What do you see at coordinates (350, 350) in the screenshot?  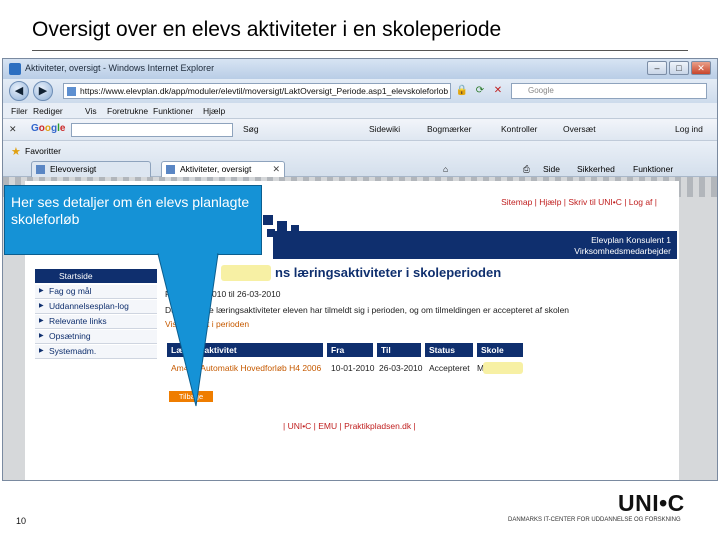 I see `col-header-from: Fra` at bounding box center [350, 350].